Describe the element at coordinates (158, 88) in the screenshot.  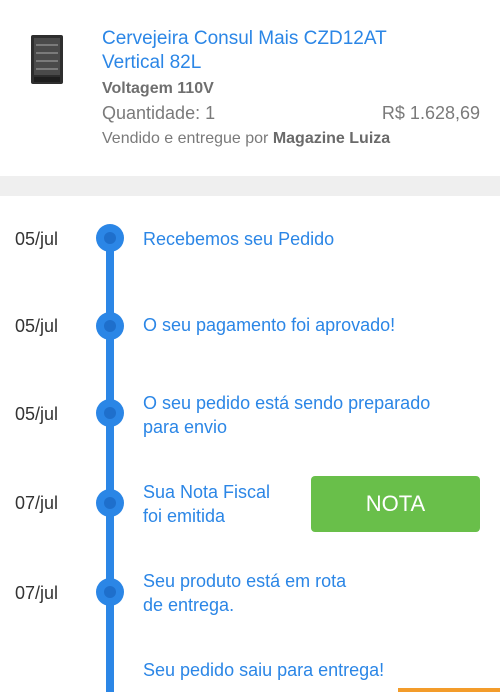
I see `product-voltage: Voltagem 110V` at that location.